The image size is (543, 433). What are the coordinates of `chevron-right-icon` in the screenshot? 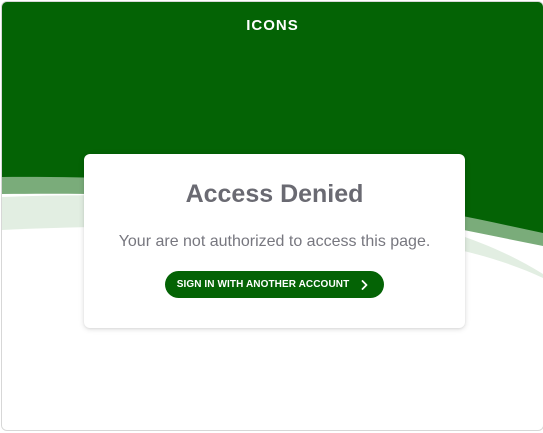 It's located at (364, 284).